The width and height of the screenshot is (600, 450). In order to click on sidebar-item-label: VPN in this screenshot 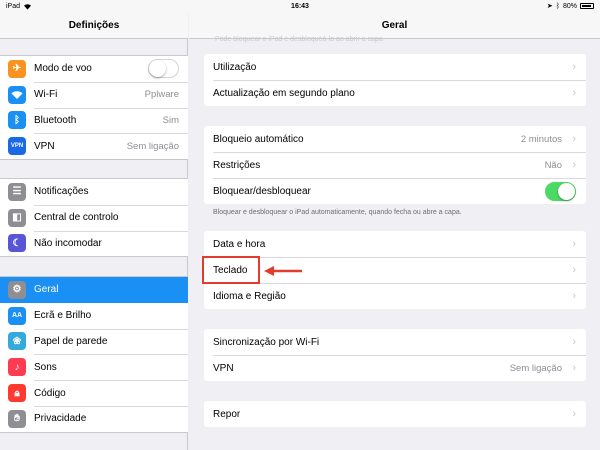, I will do `click(44, 146)`.